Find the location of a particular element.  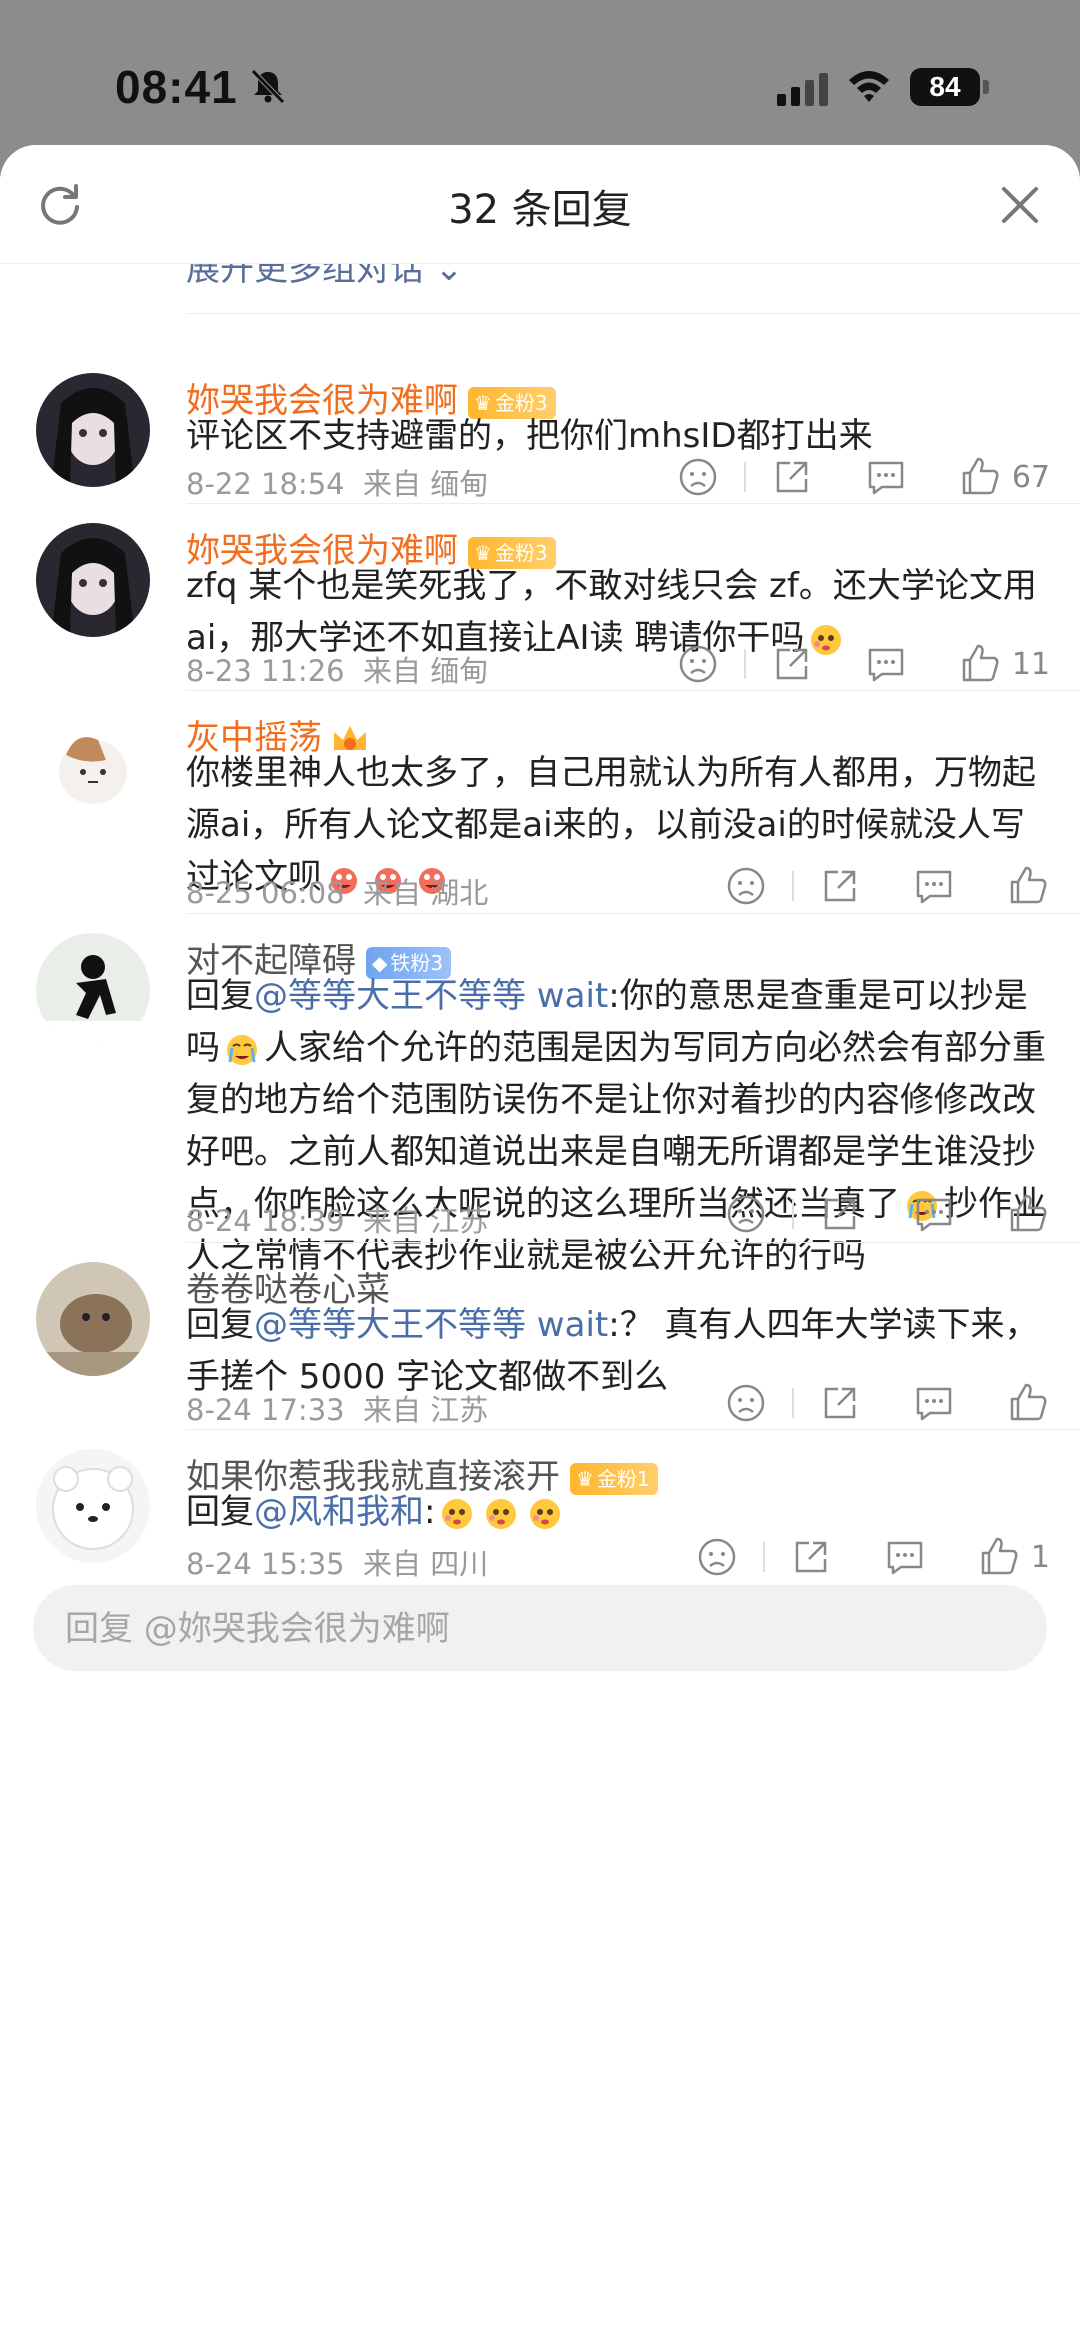

comment-meta: 8-24 18:39 来自 江苏 is located at coordinates (337, 1219).